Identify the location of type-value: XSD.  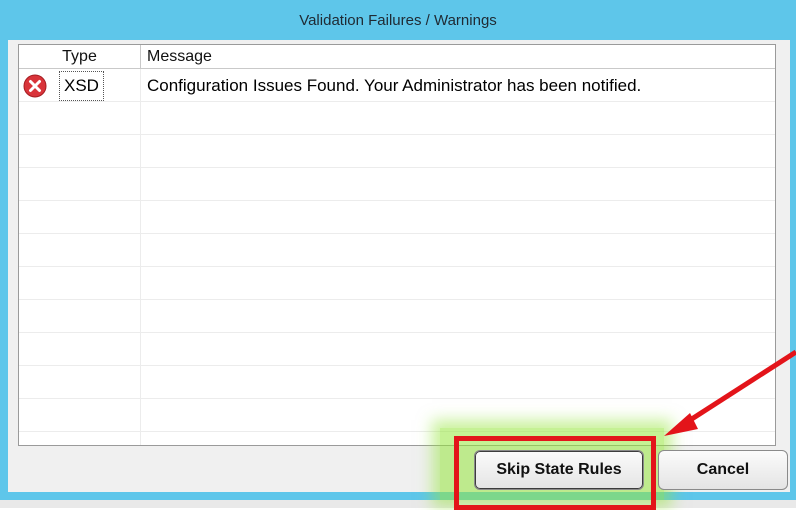
(81, 86).